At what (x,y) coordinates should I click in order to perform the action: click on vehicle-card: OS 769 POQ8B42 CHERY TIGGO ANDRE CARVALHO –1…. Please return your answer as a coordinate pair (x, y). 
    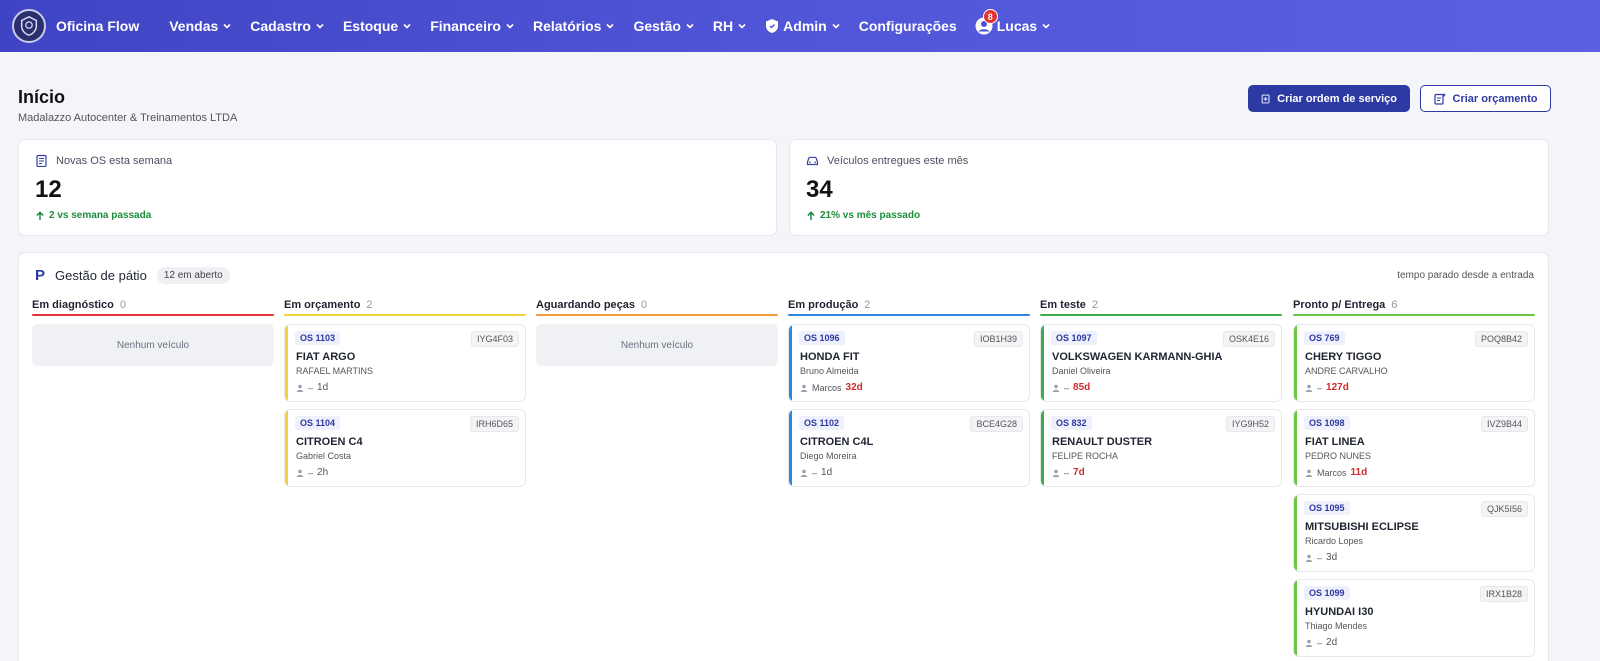
    Looking at the image, I should click on (1414, 363).